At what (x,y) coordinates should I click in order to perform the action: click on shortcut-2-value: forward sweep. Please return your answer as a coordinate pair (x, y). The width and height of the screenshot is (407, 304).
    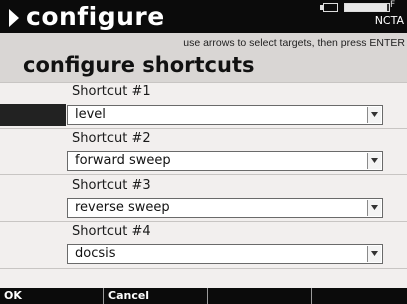
    Looking at the image, I should click on (123, 160).